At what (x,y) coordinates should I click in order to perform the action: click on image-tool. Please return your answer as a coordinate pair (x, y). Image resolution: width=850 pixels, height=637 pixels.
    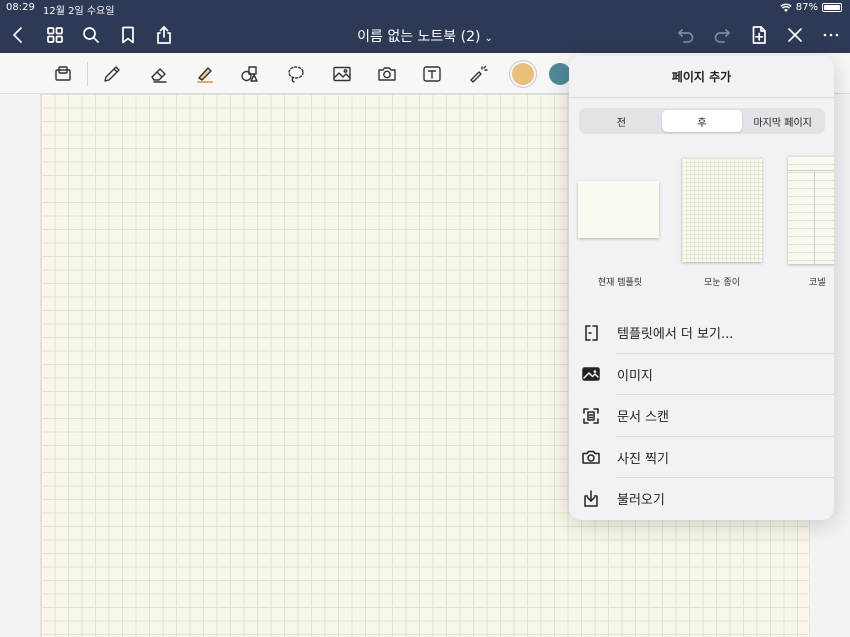
    Looking at the image, I should click on (342, 74).